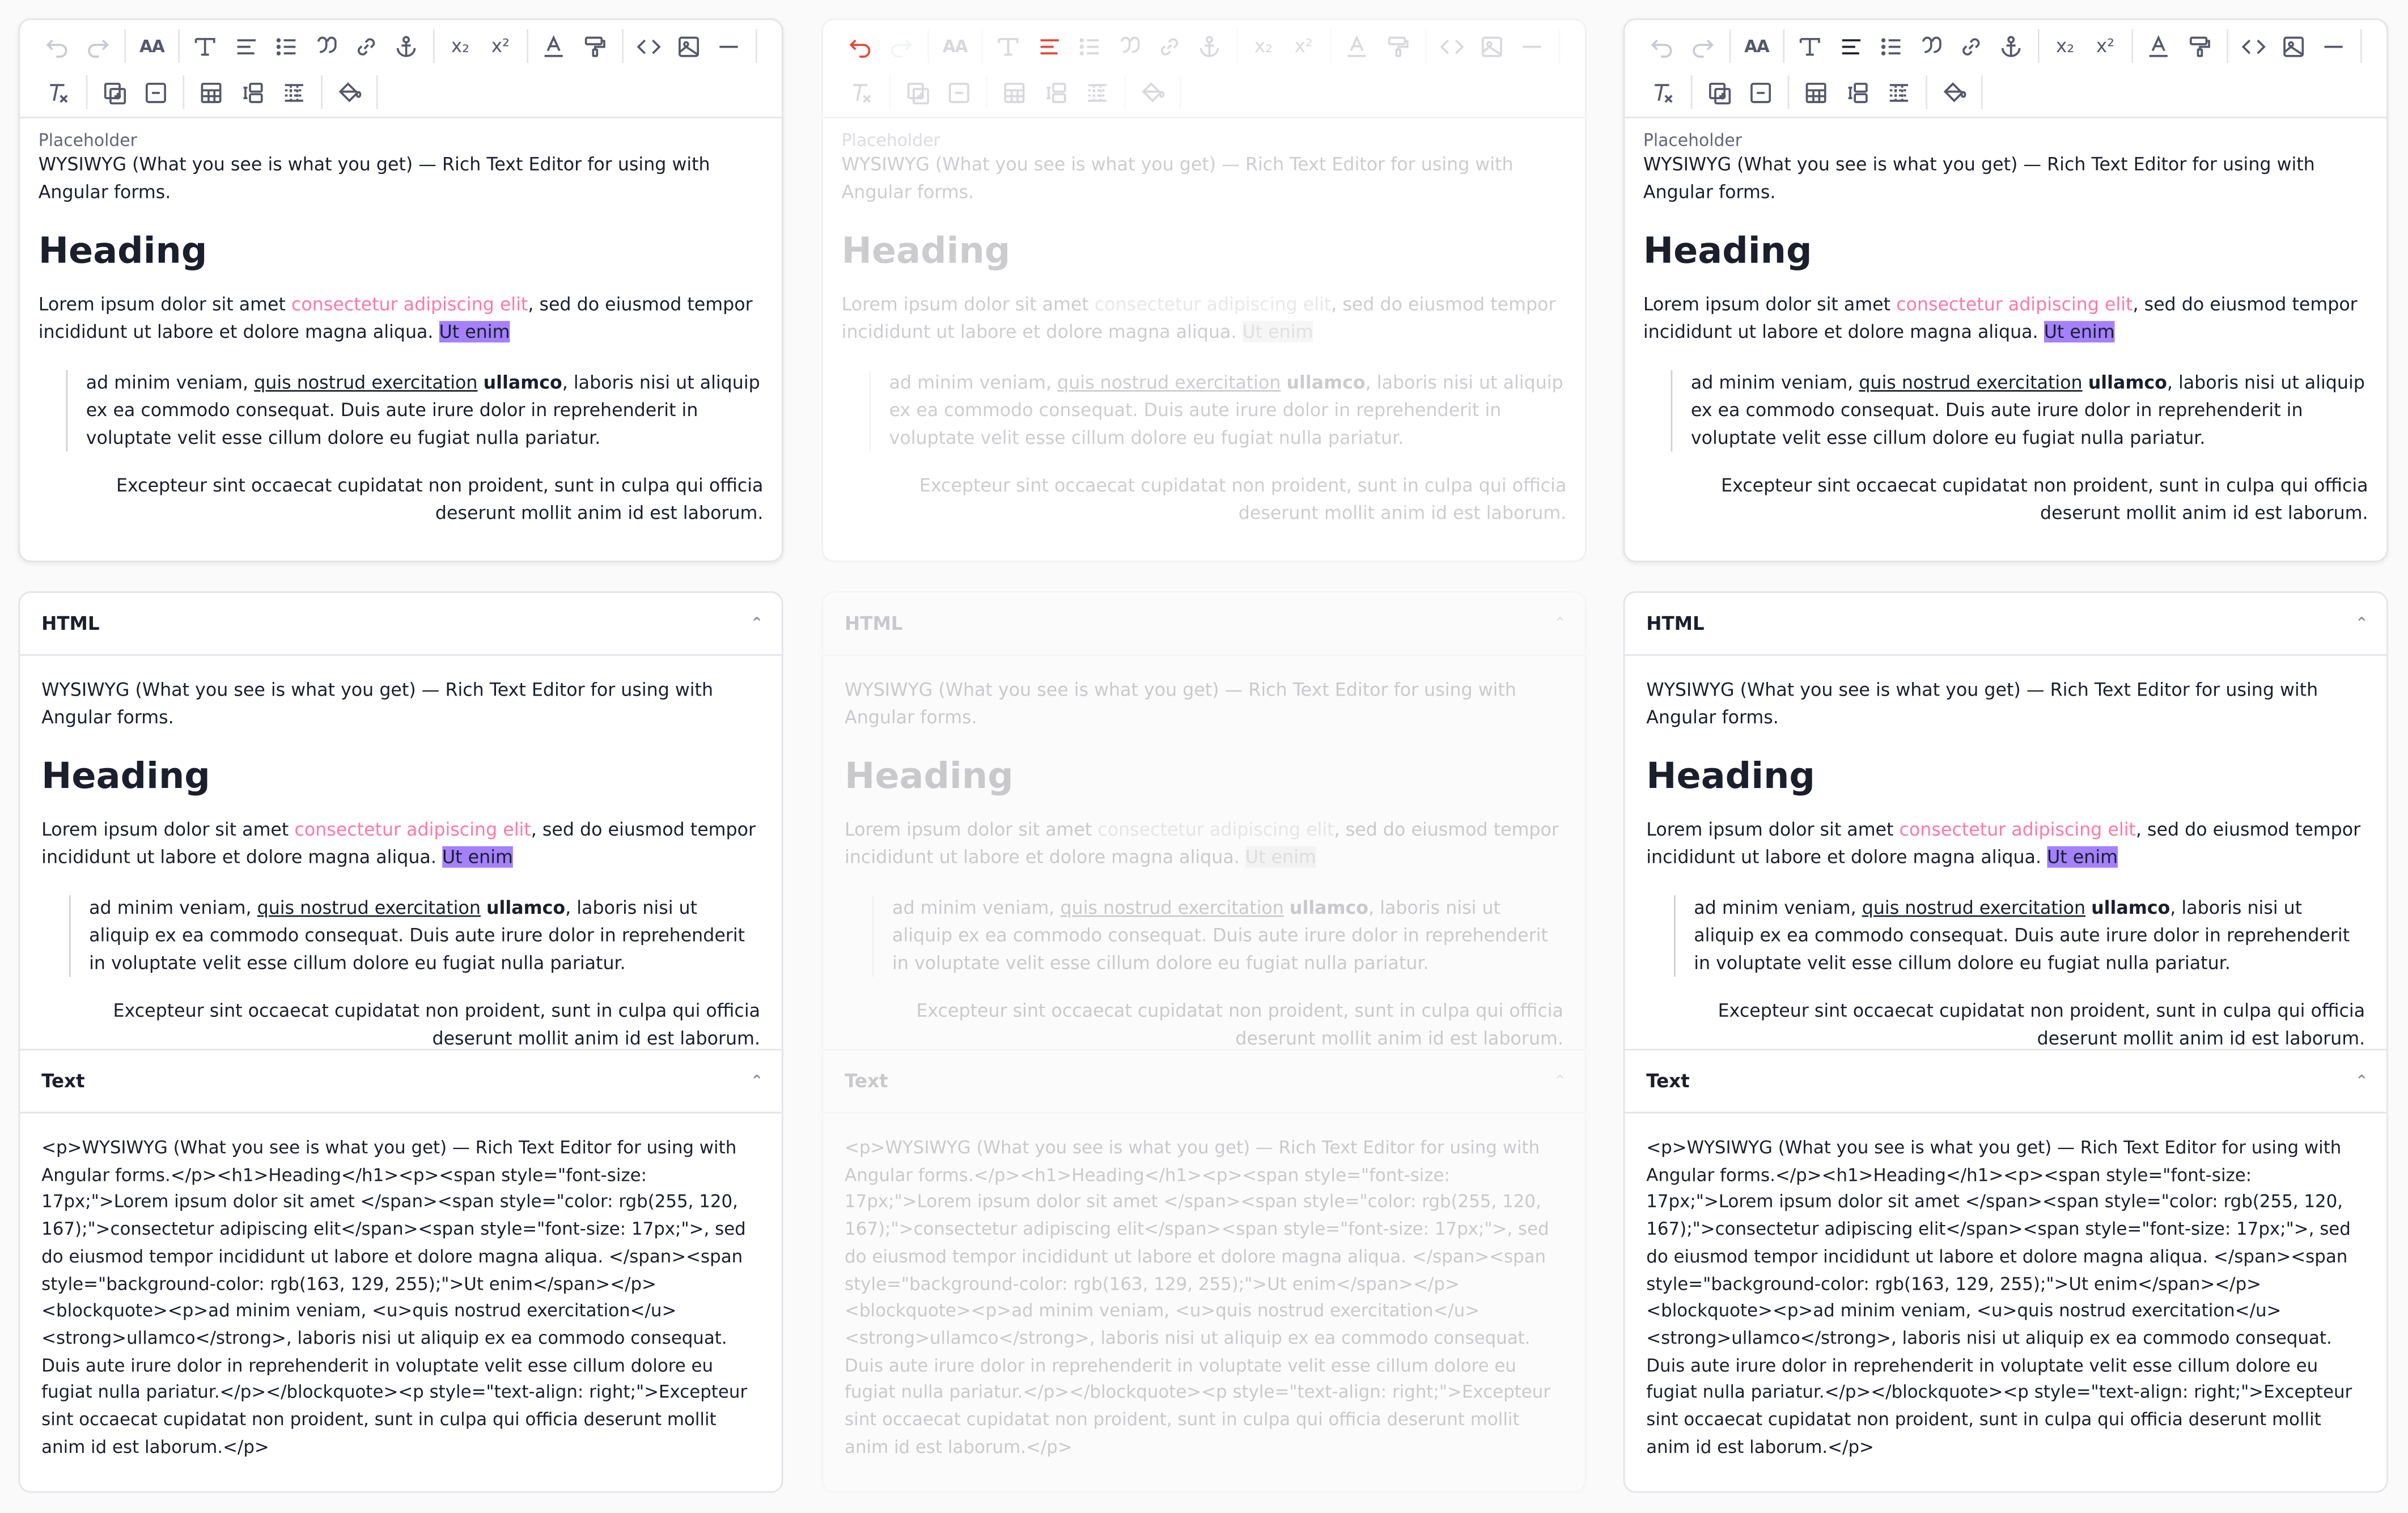 The image size is (2408, 1513). I want to click on image-icon, so click(2293, 46).